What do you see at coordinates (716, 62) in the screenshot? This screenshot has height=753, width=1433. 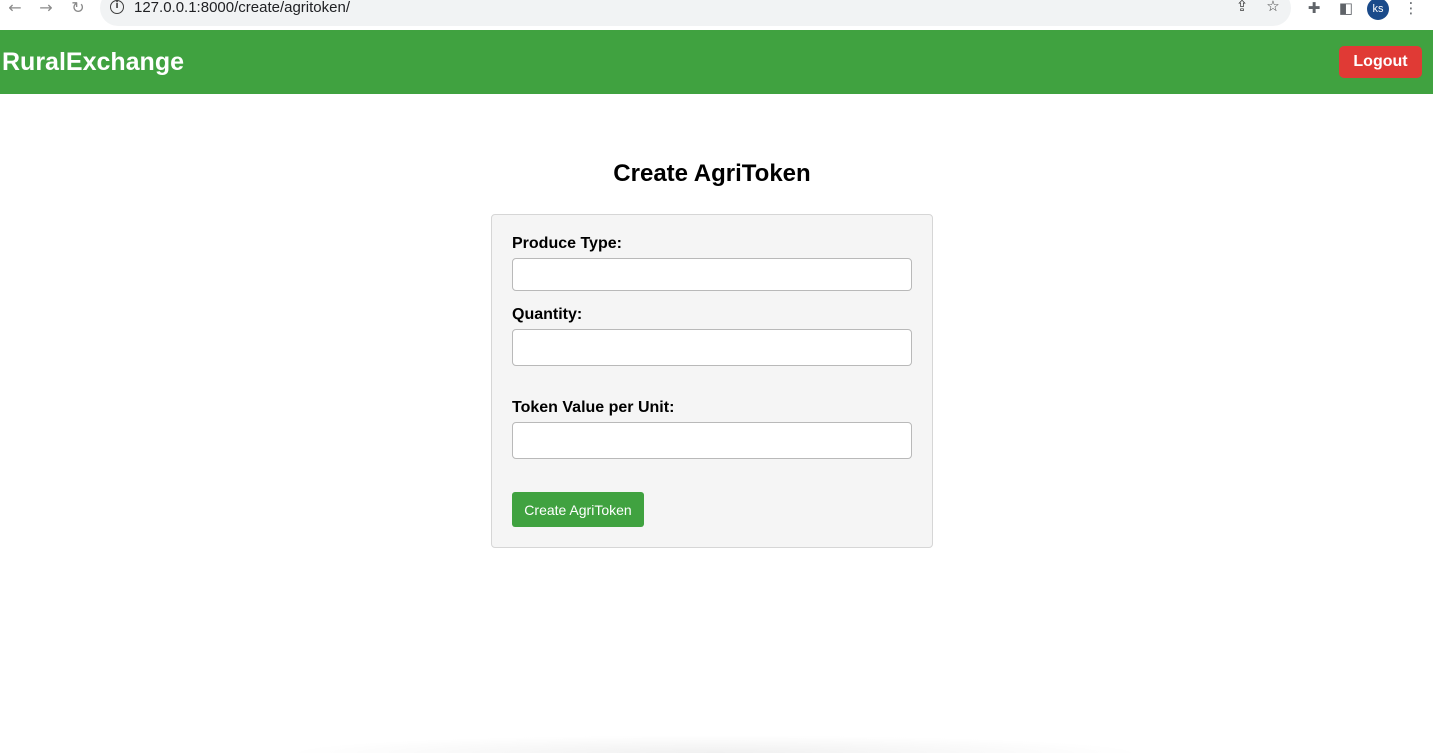 I see `app-header: RuralExchange Logout` at bounding box center [716, 62].